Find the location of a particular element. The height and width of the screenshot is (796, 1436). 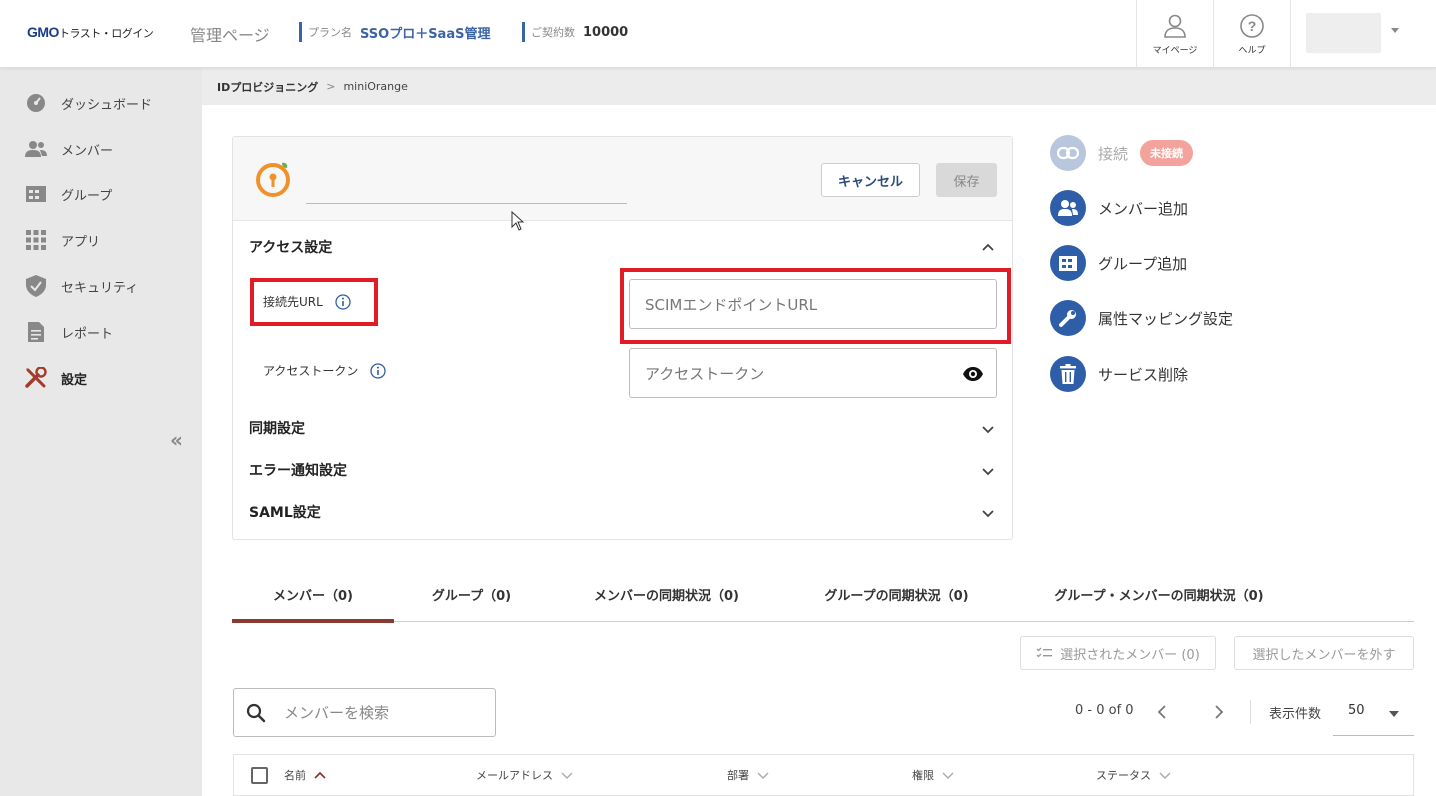

mouse-cursor-icon is located at coordinates (518, 221).